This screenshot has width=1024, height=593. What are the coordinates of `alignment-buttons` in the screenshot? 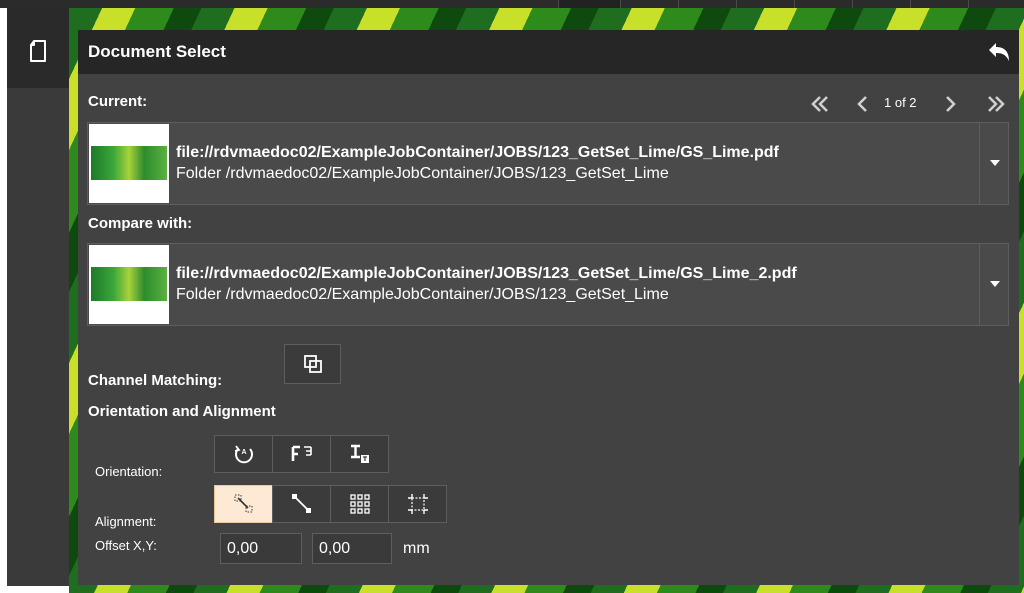 It's located at (330, 504).